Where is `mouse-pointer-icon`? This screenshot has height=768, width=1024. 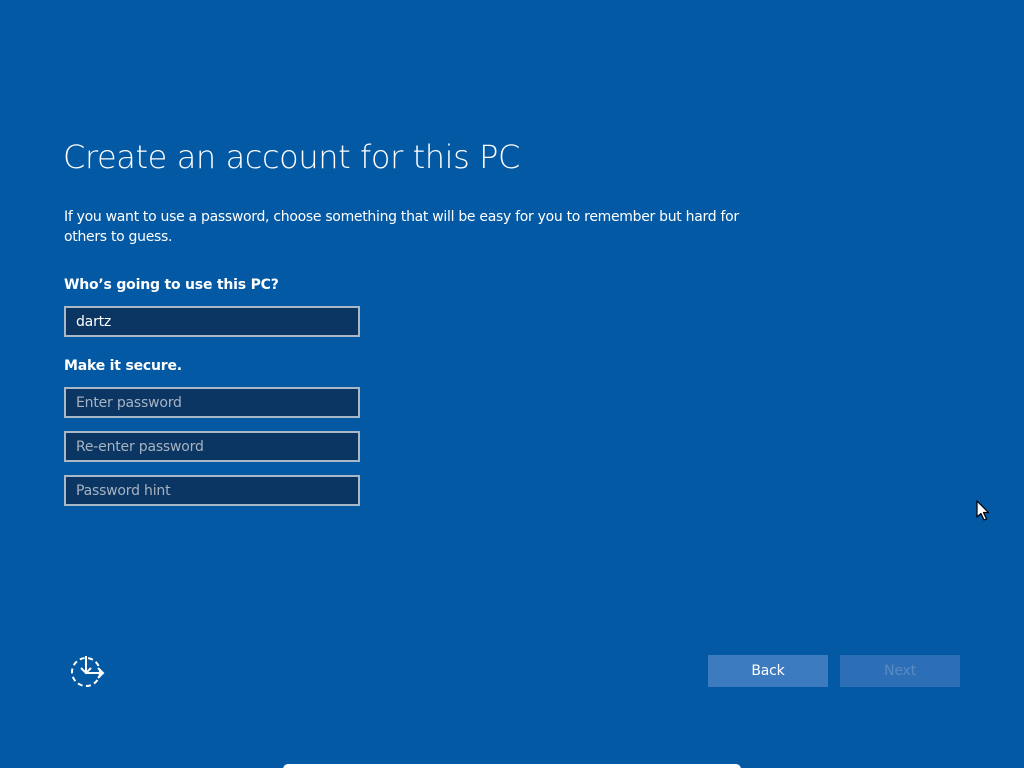 mouse-pointer-icon is located at coordinates (983, 511).